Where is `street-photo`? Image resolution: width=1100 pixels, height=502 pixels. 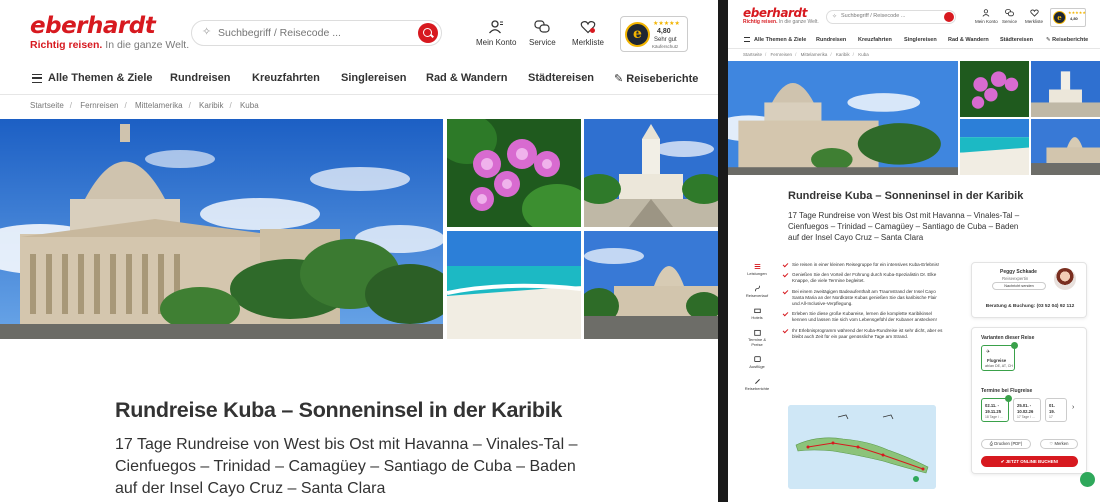 street-photo is located at coordinates (1065, 147).